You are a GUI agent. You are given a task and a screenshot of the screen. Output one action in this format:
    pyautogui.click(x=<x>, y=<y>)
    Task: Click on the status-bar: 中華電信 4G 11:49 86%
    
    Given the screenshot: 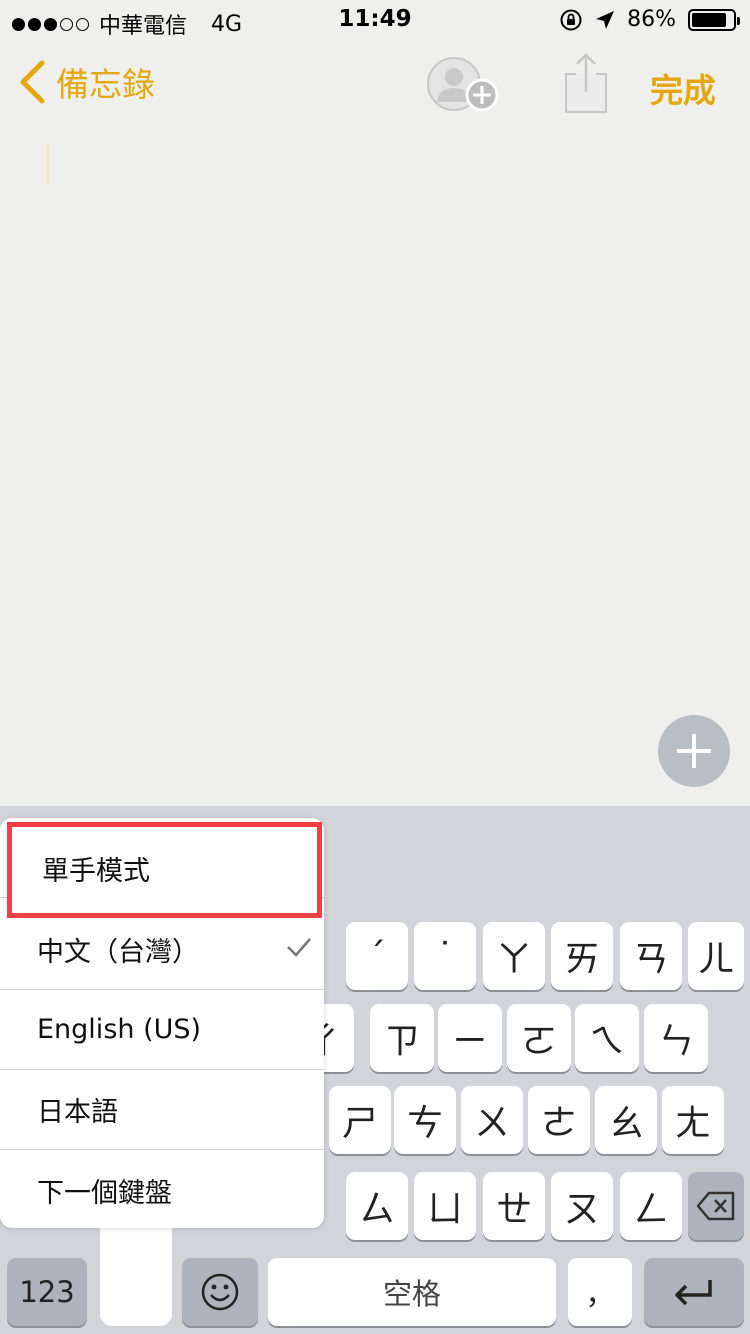 What is the action you would take?
    pyautogui.click(x=375, y=20)
    